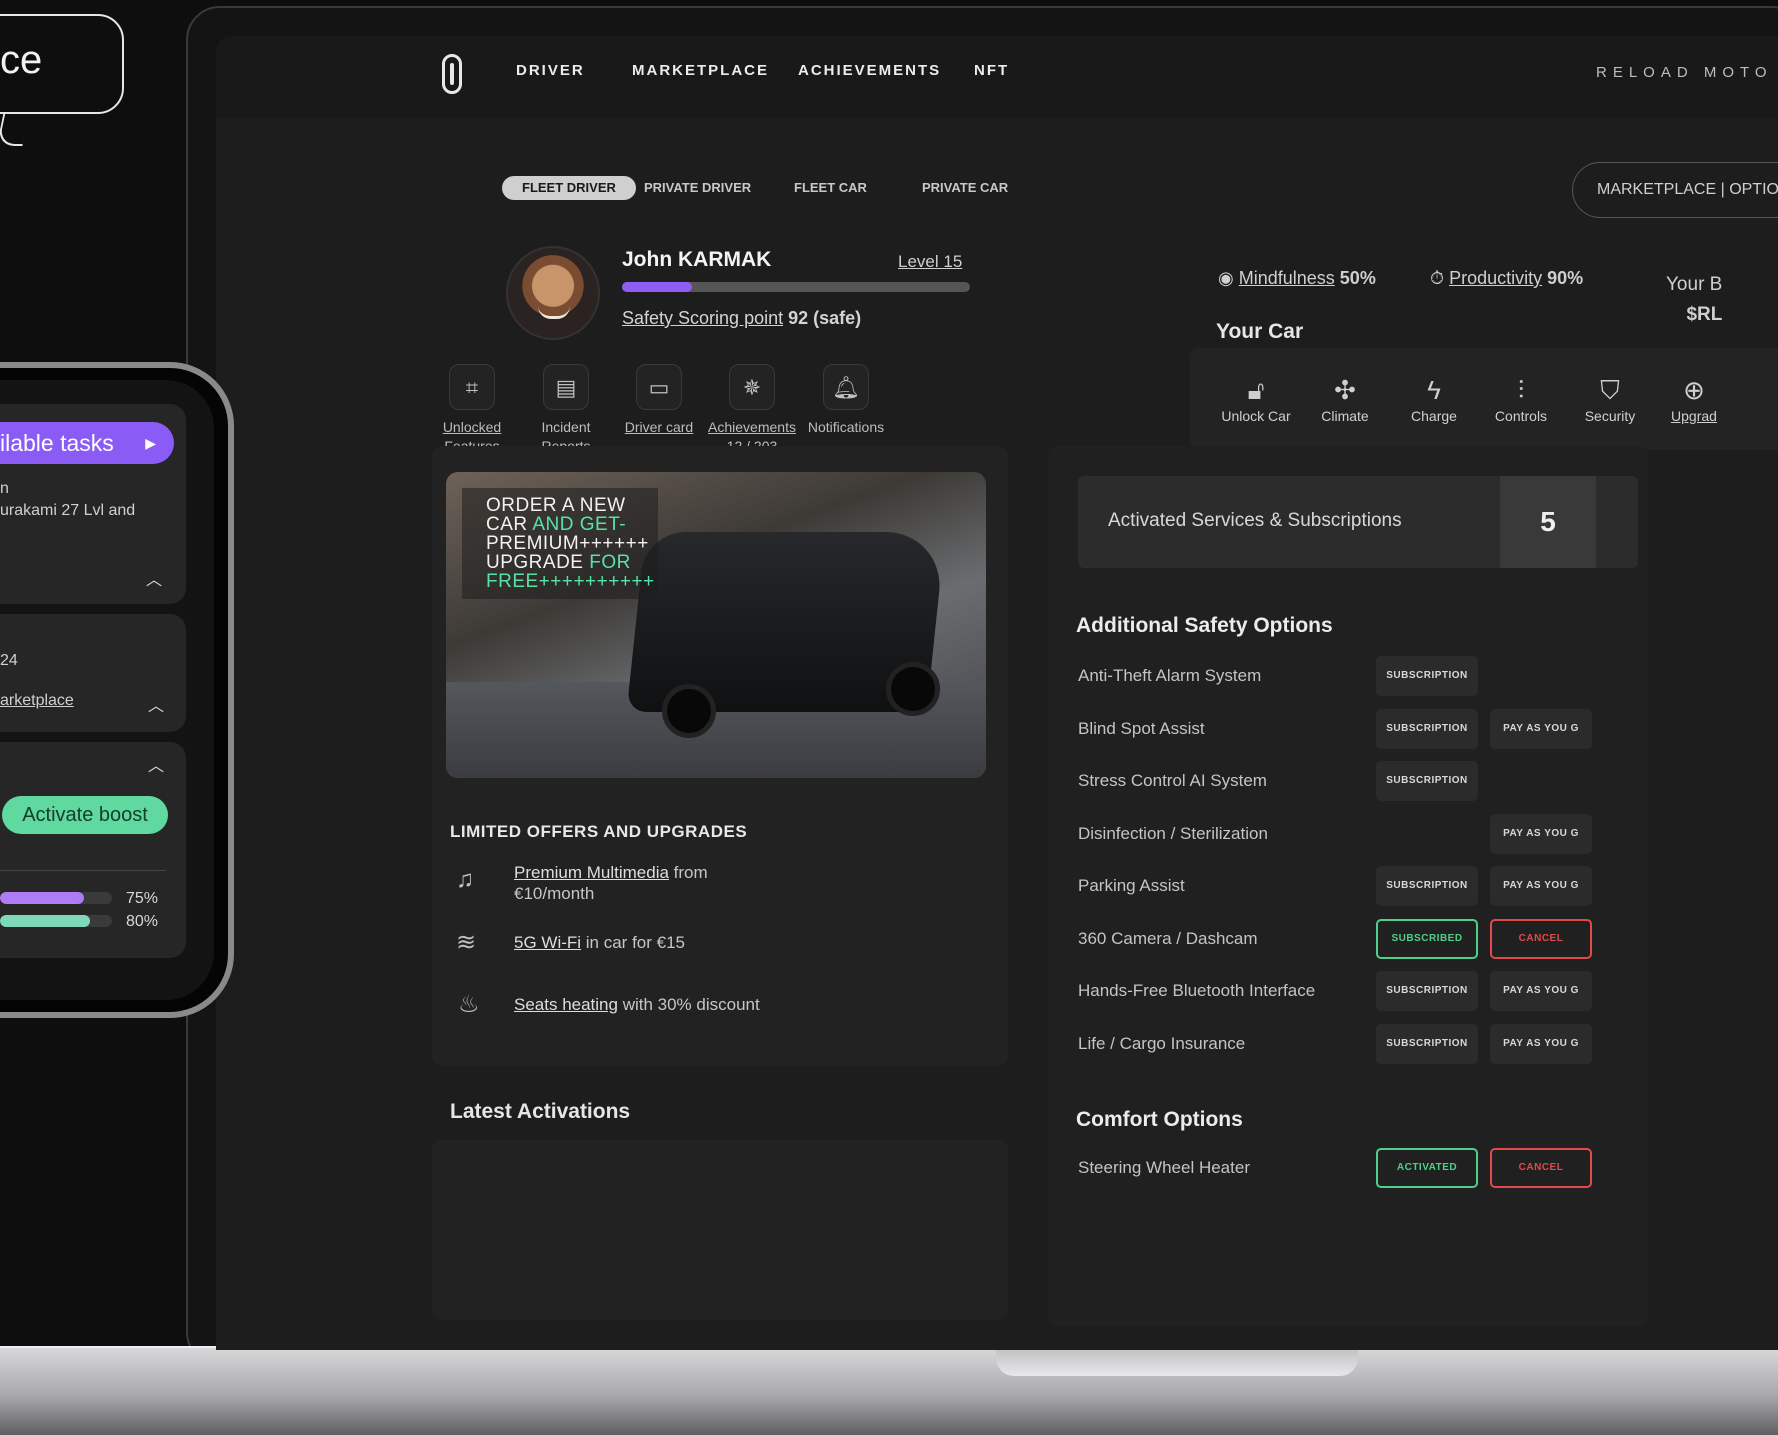 The image size is (1778, 1435). I want to click on option-name: Stress Control AI System, so click(1172, 780).